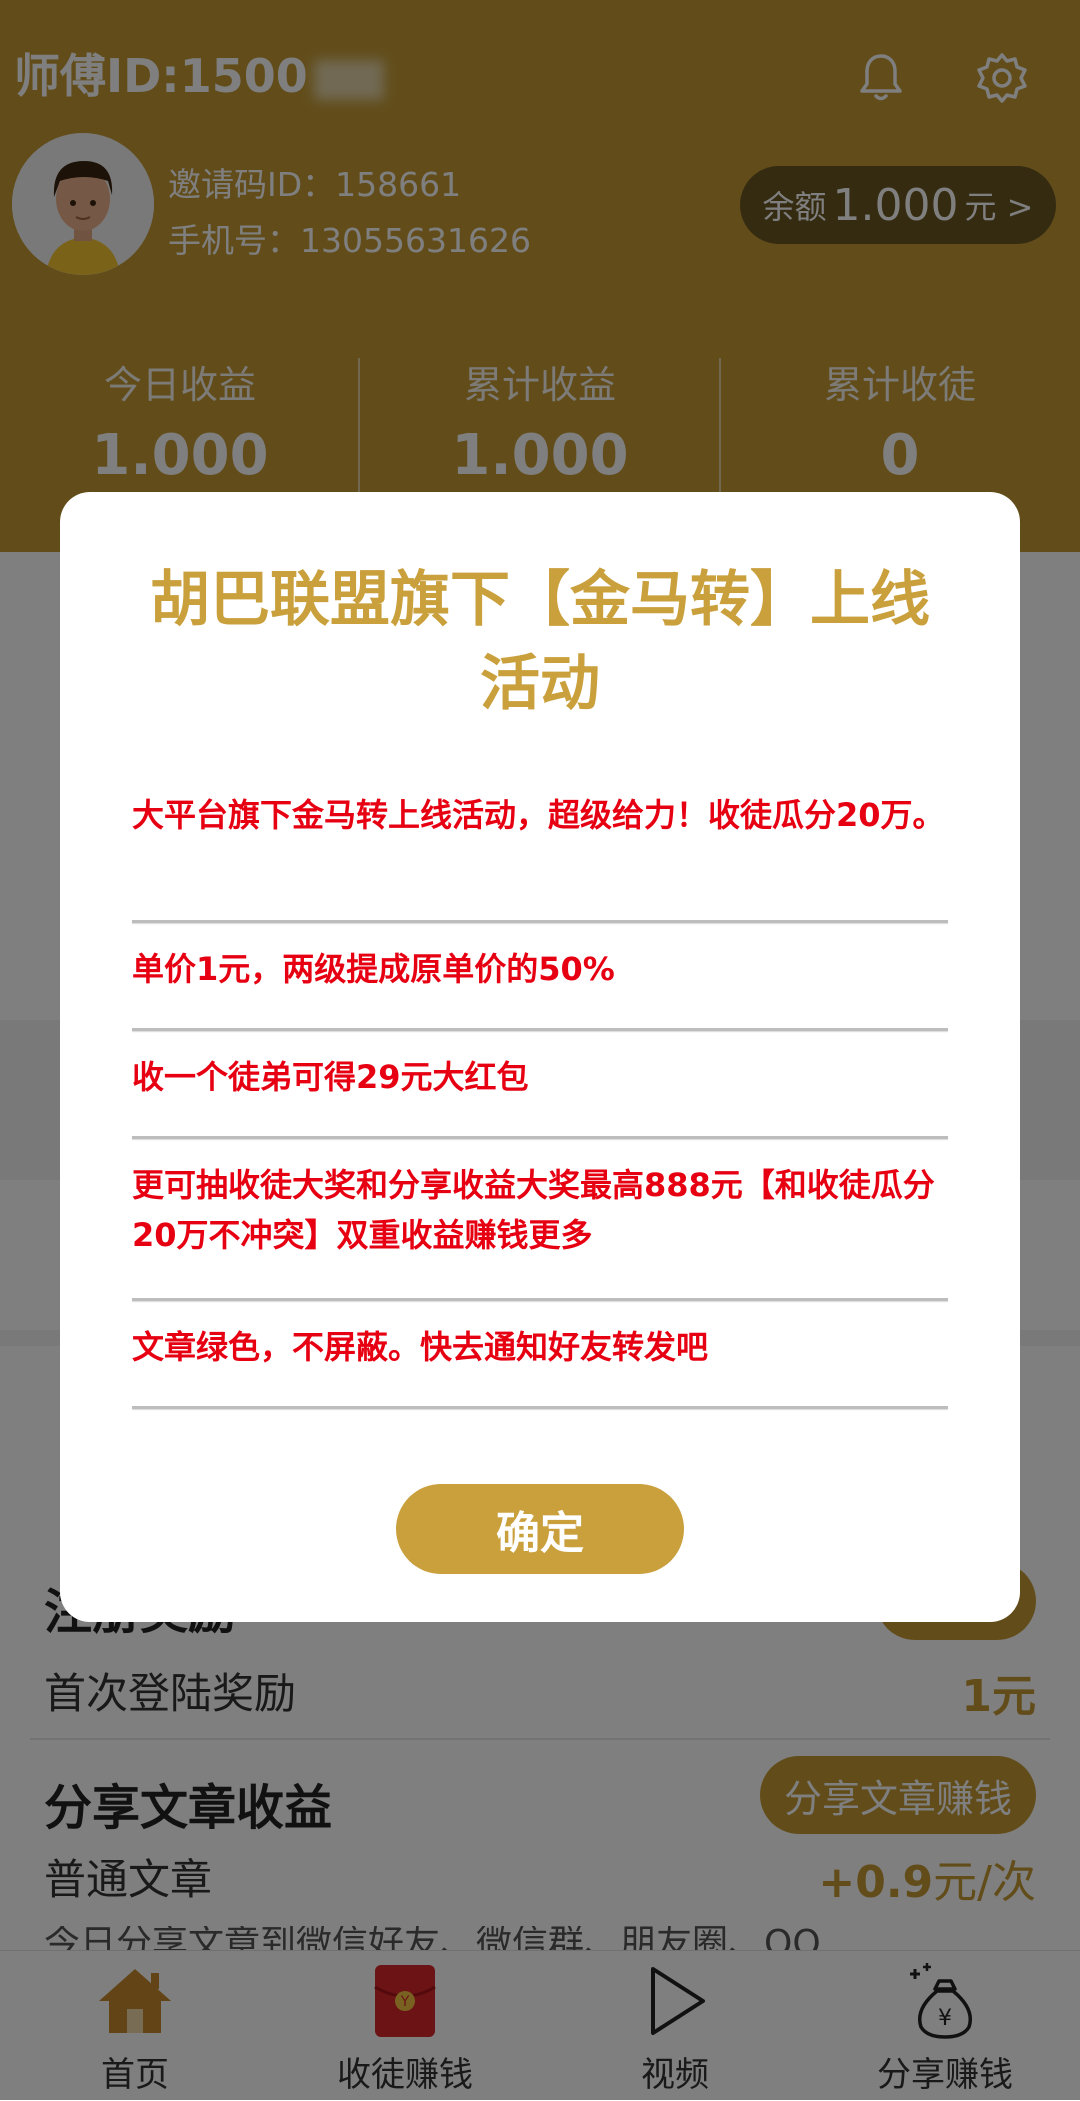 This screenshot has width=1080, height=2101. I want to click on dialog-item: 大平台旗下金马转上线活动，超级给力！收徒瓜分20万。, so click(538, 815).